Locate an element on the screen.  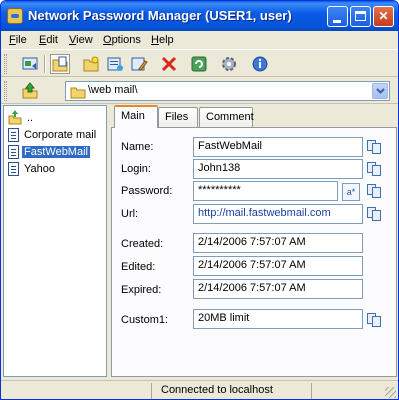
menu-bar: File Edit View Options Help is located at coordinates (199, 40).